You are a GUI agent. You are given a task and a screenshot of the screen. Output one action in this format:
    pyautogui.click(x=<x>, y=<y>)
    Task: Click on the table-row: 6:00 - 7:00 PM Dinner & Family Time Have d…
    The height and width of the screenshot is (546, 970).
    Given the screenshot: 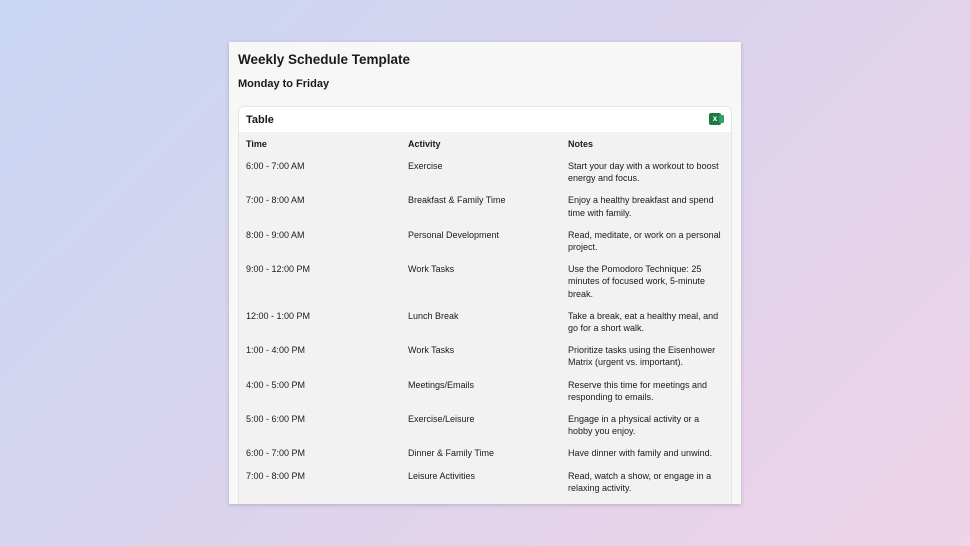 What is the action you would take?
    pyautogui.click(x=486, y=458)
    